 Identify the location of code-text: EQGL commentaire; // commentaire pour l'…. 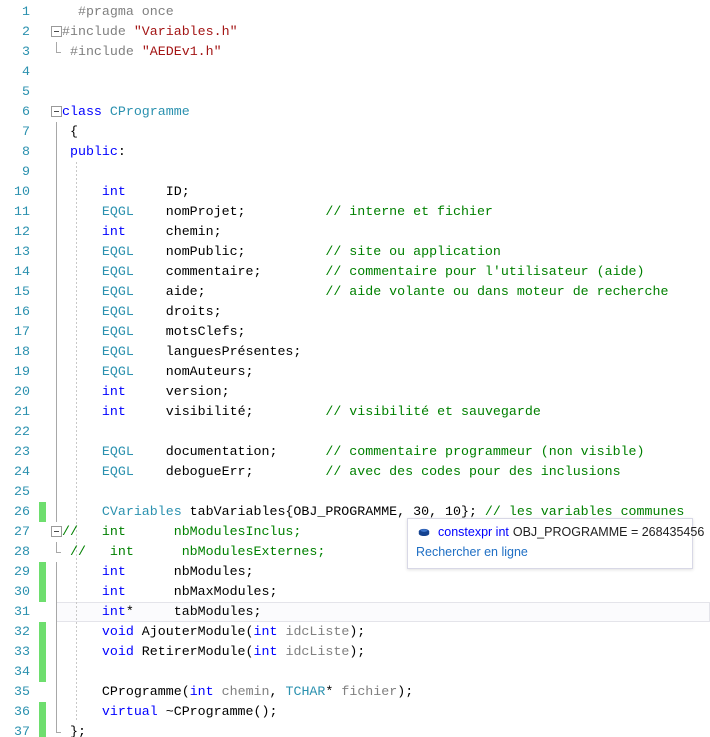
(353, 272).